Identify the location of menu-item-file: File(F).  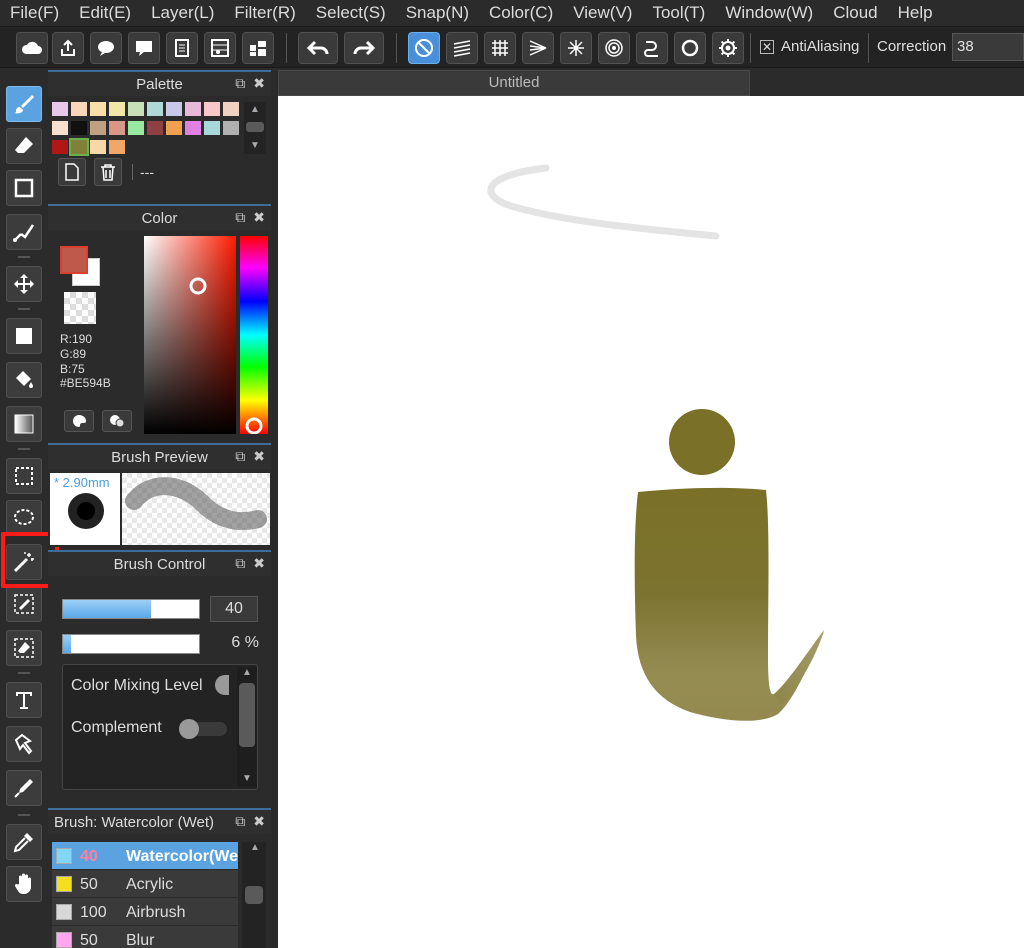
(34, 13).